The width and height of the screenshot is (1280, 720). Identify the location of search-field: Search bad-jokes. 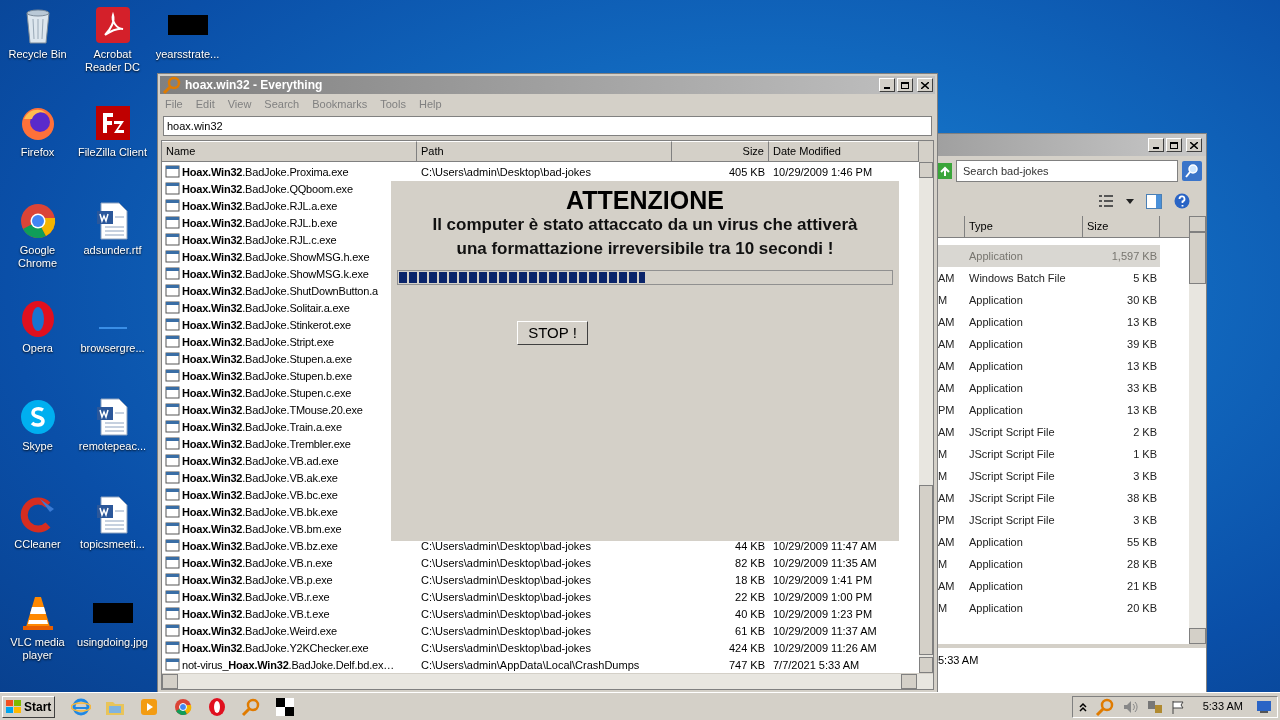
(1067, 171).